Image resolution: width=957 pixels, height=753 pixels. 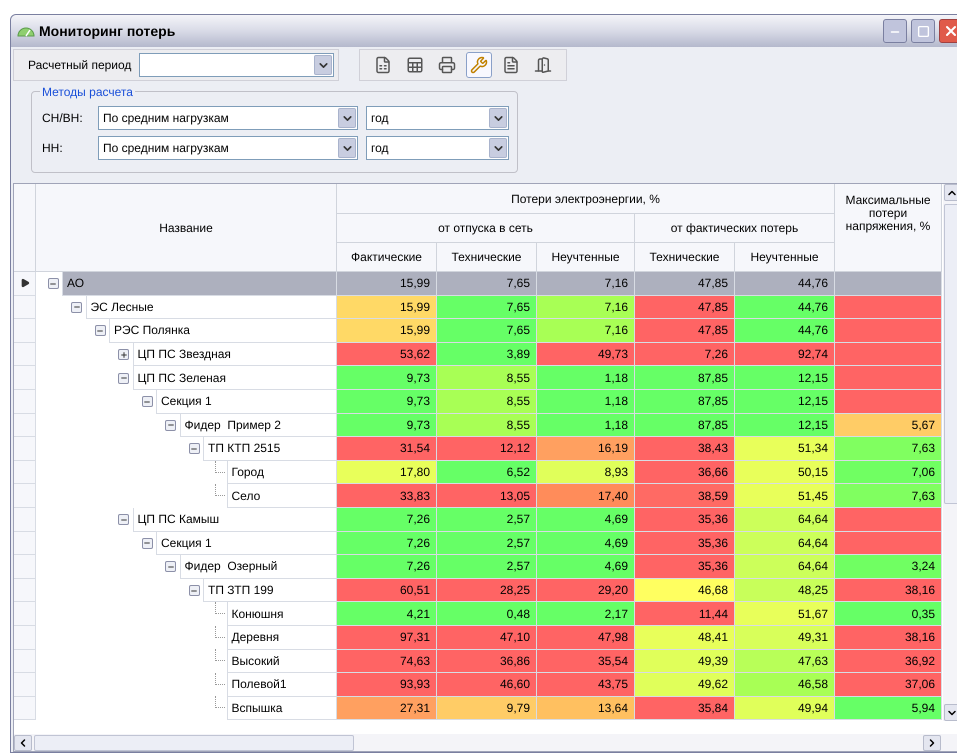 What do you see at coordinates (387, 685) in the screenshot?
I see `table-cell: 93,93` at bounding box center [387, 685].